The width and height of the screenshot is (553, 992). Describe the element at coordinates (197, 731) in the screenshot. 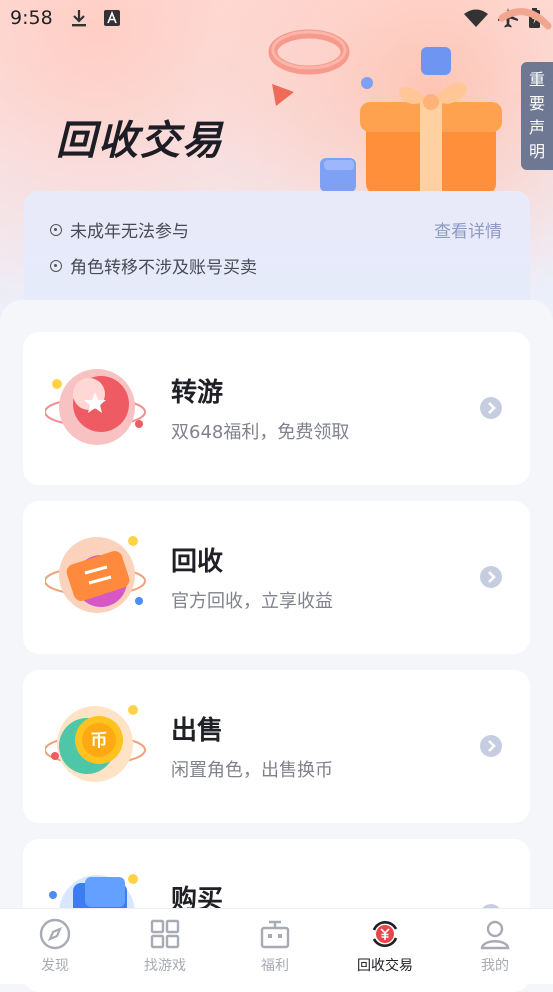

I see `card-title: 出售` at that location.